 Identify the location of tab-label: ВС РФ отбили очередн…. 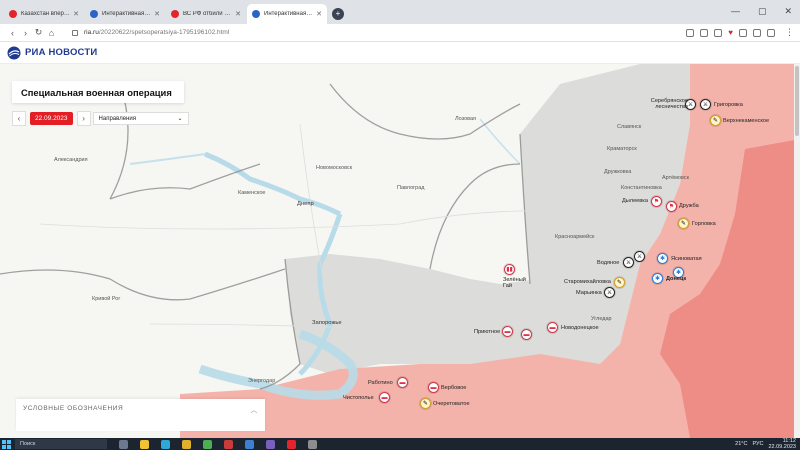
(207, 14).